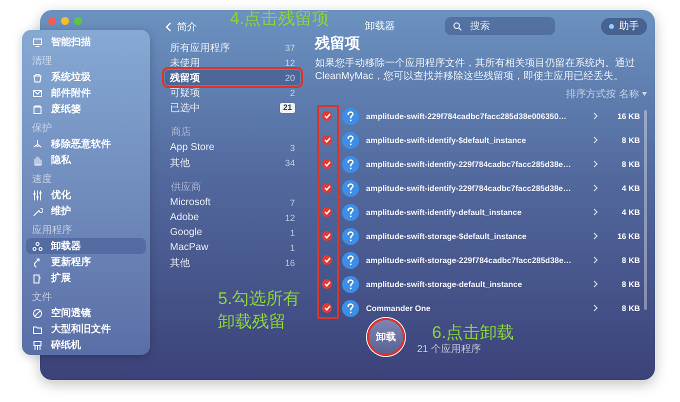  What do you see at coordinates (86, 160) in the screenshot?
I see `sidebar-item: 隐私` at bounding box center [86, 160].